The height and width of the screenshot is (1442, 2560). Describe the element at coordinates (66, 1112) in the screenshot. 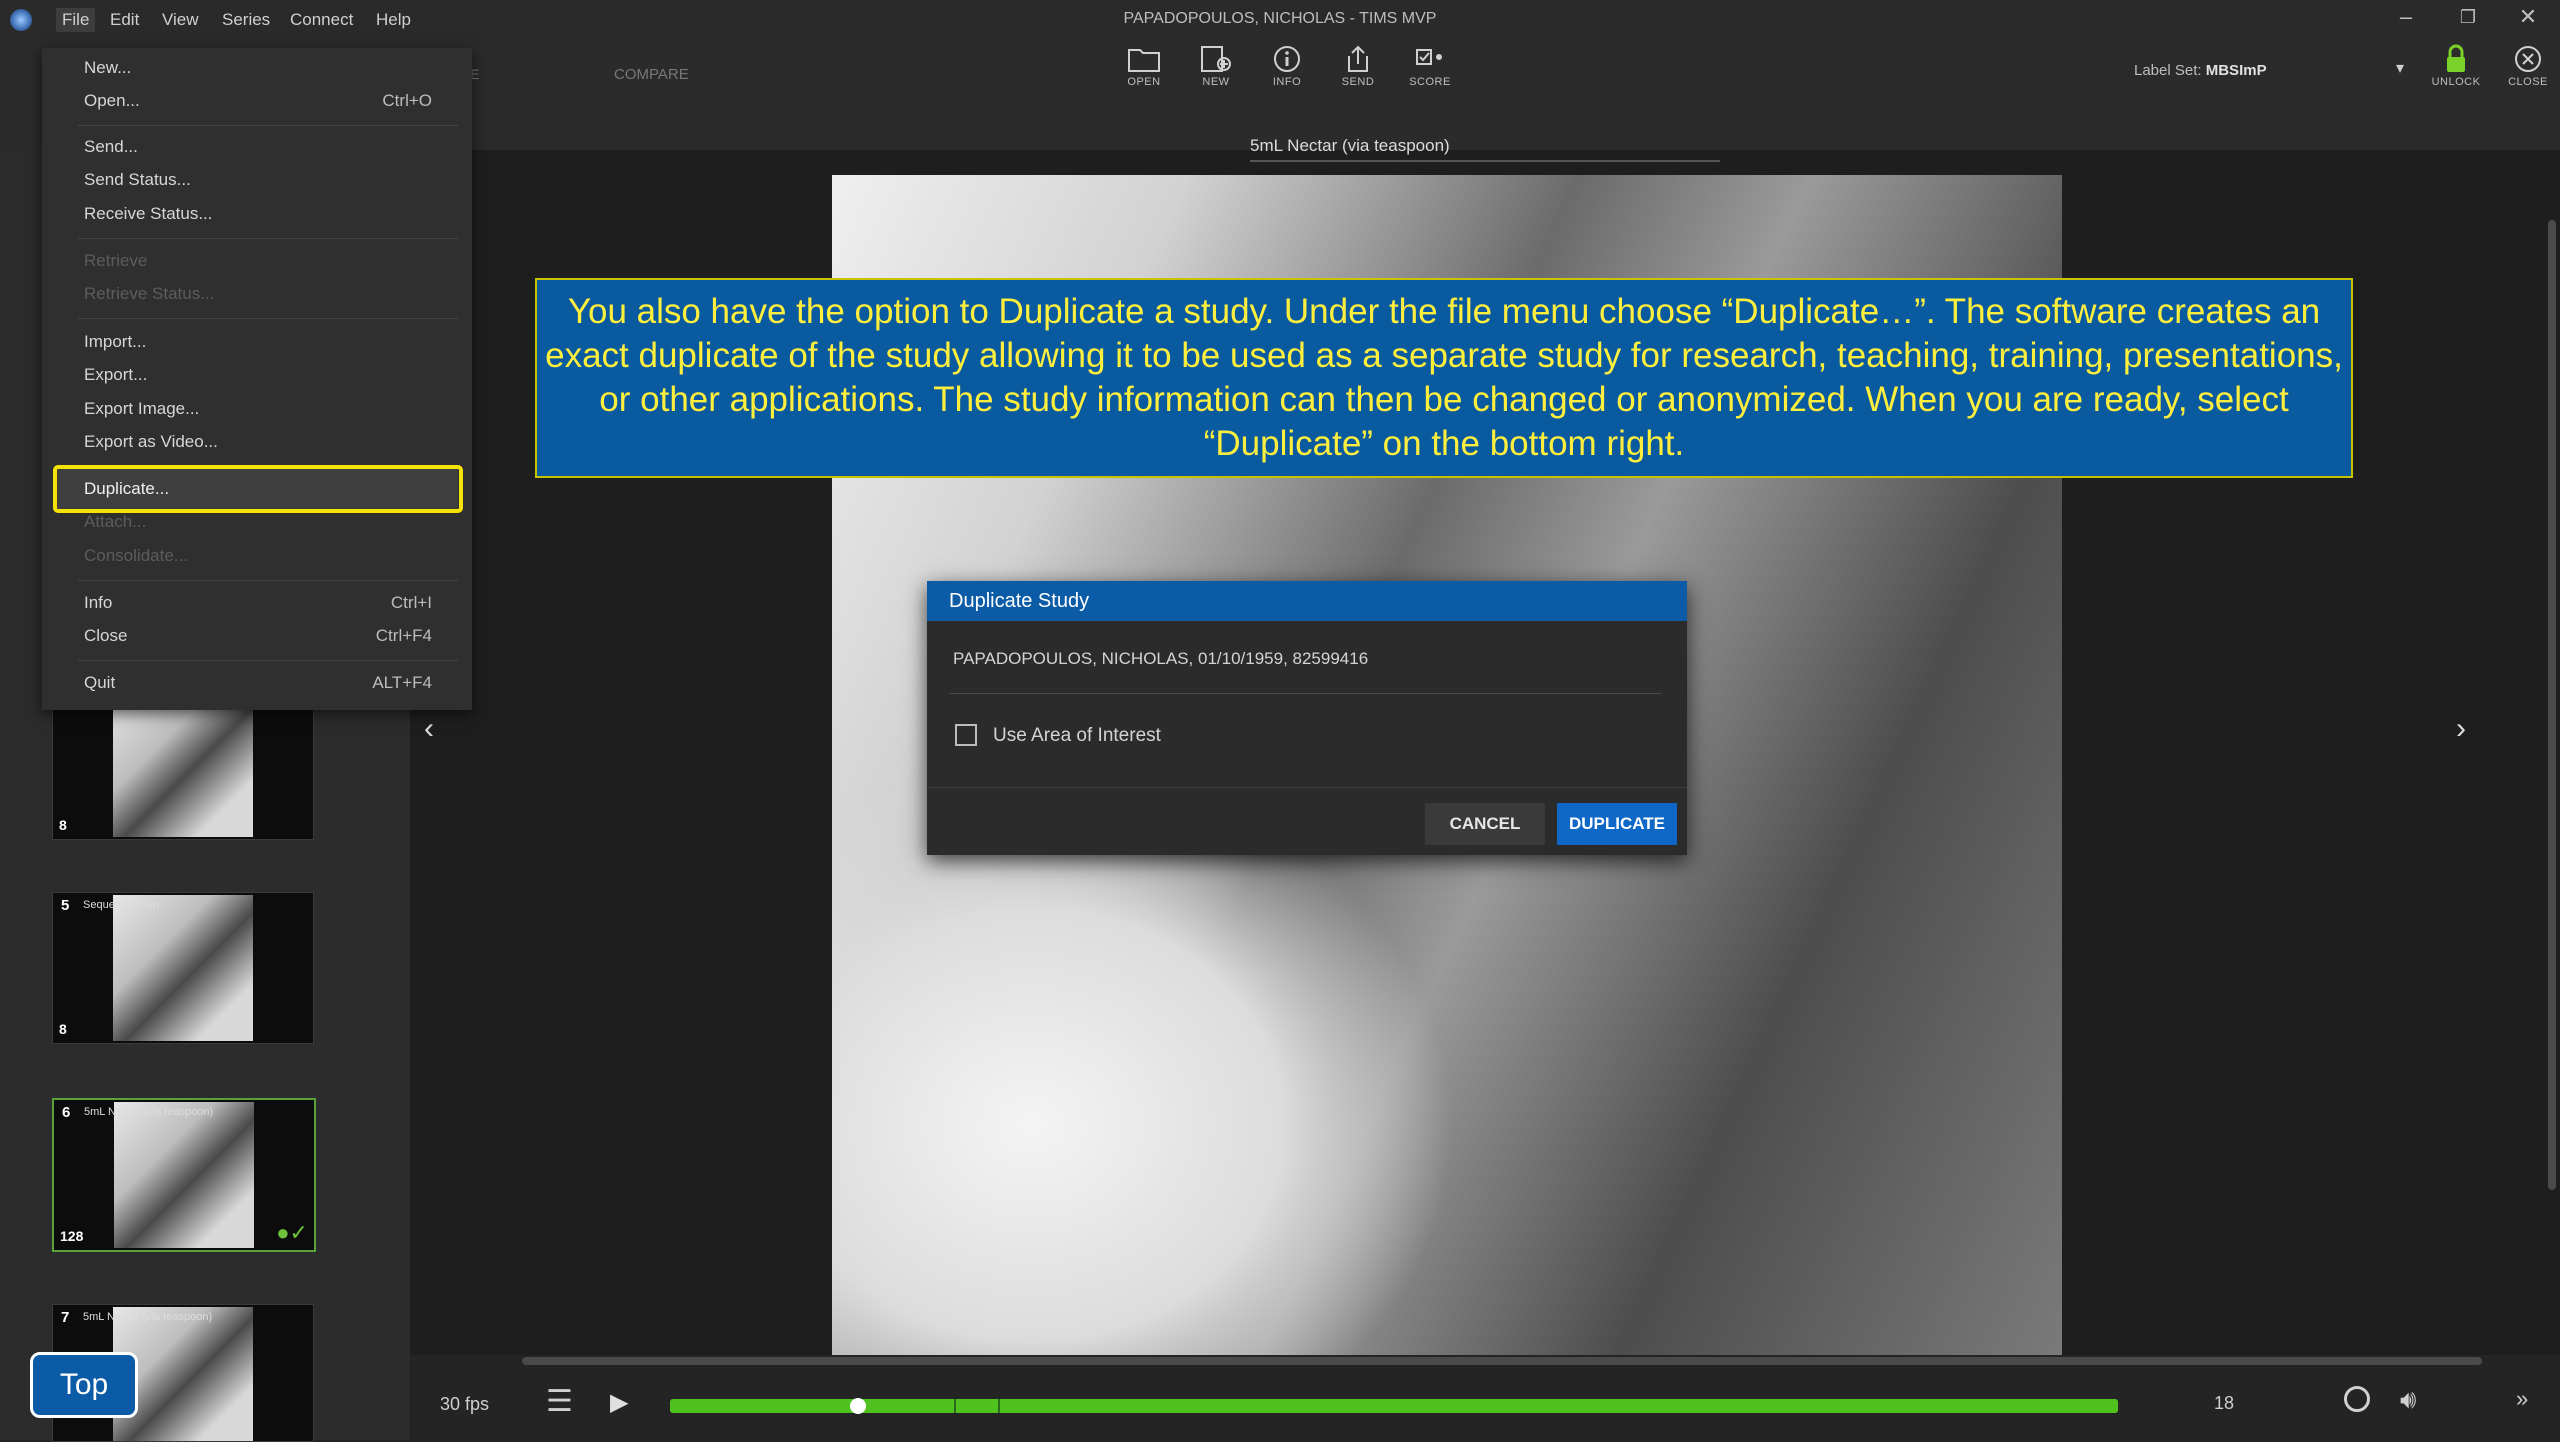

I see `thumbnail-number: 6` at that location.